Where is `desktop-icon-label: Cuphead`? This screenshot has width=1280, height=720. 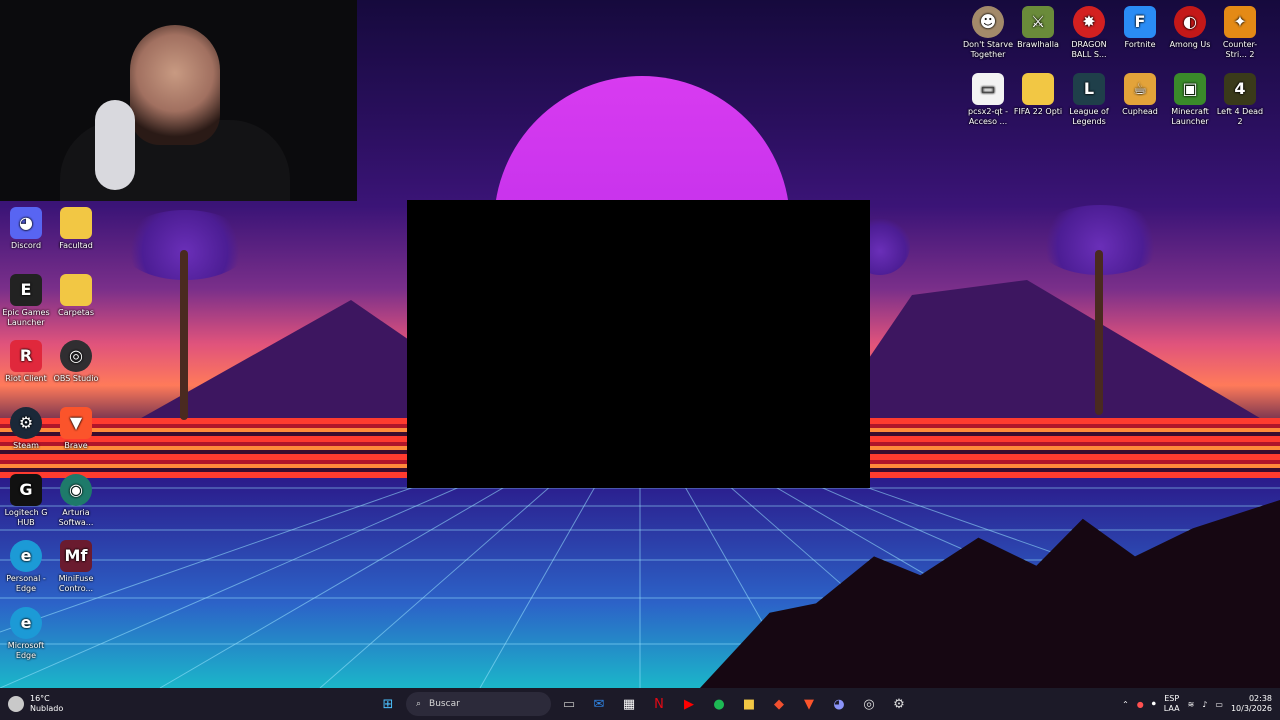
desktop-icon-label: Cuphead is located at coordinates (1140, 111).